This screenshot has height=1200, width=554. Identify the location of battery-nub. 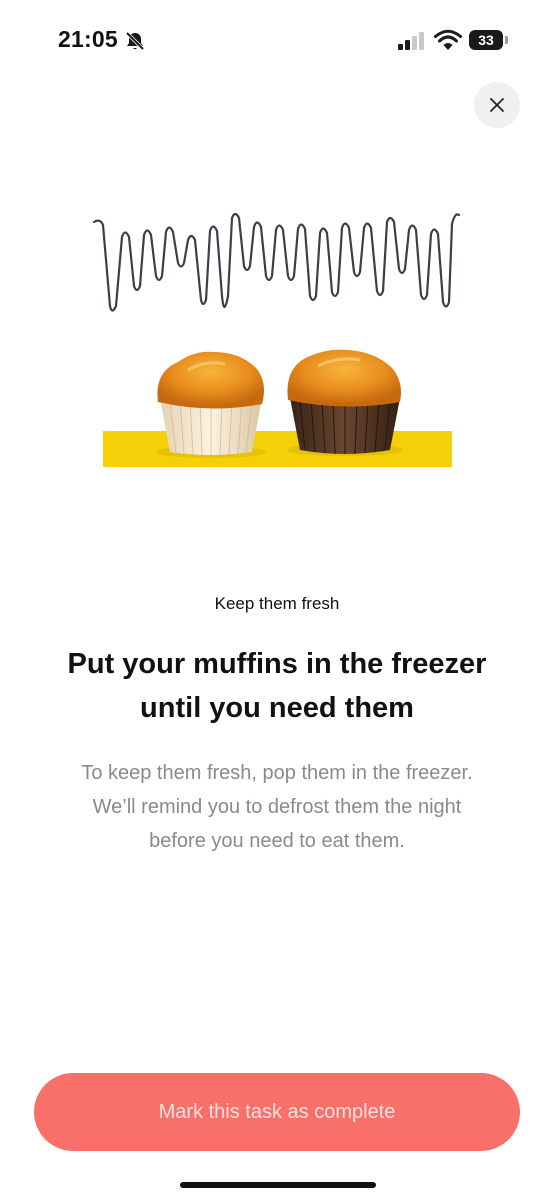
(506, 40).